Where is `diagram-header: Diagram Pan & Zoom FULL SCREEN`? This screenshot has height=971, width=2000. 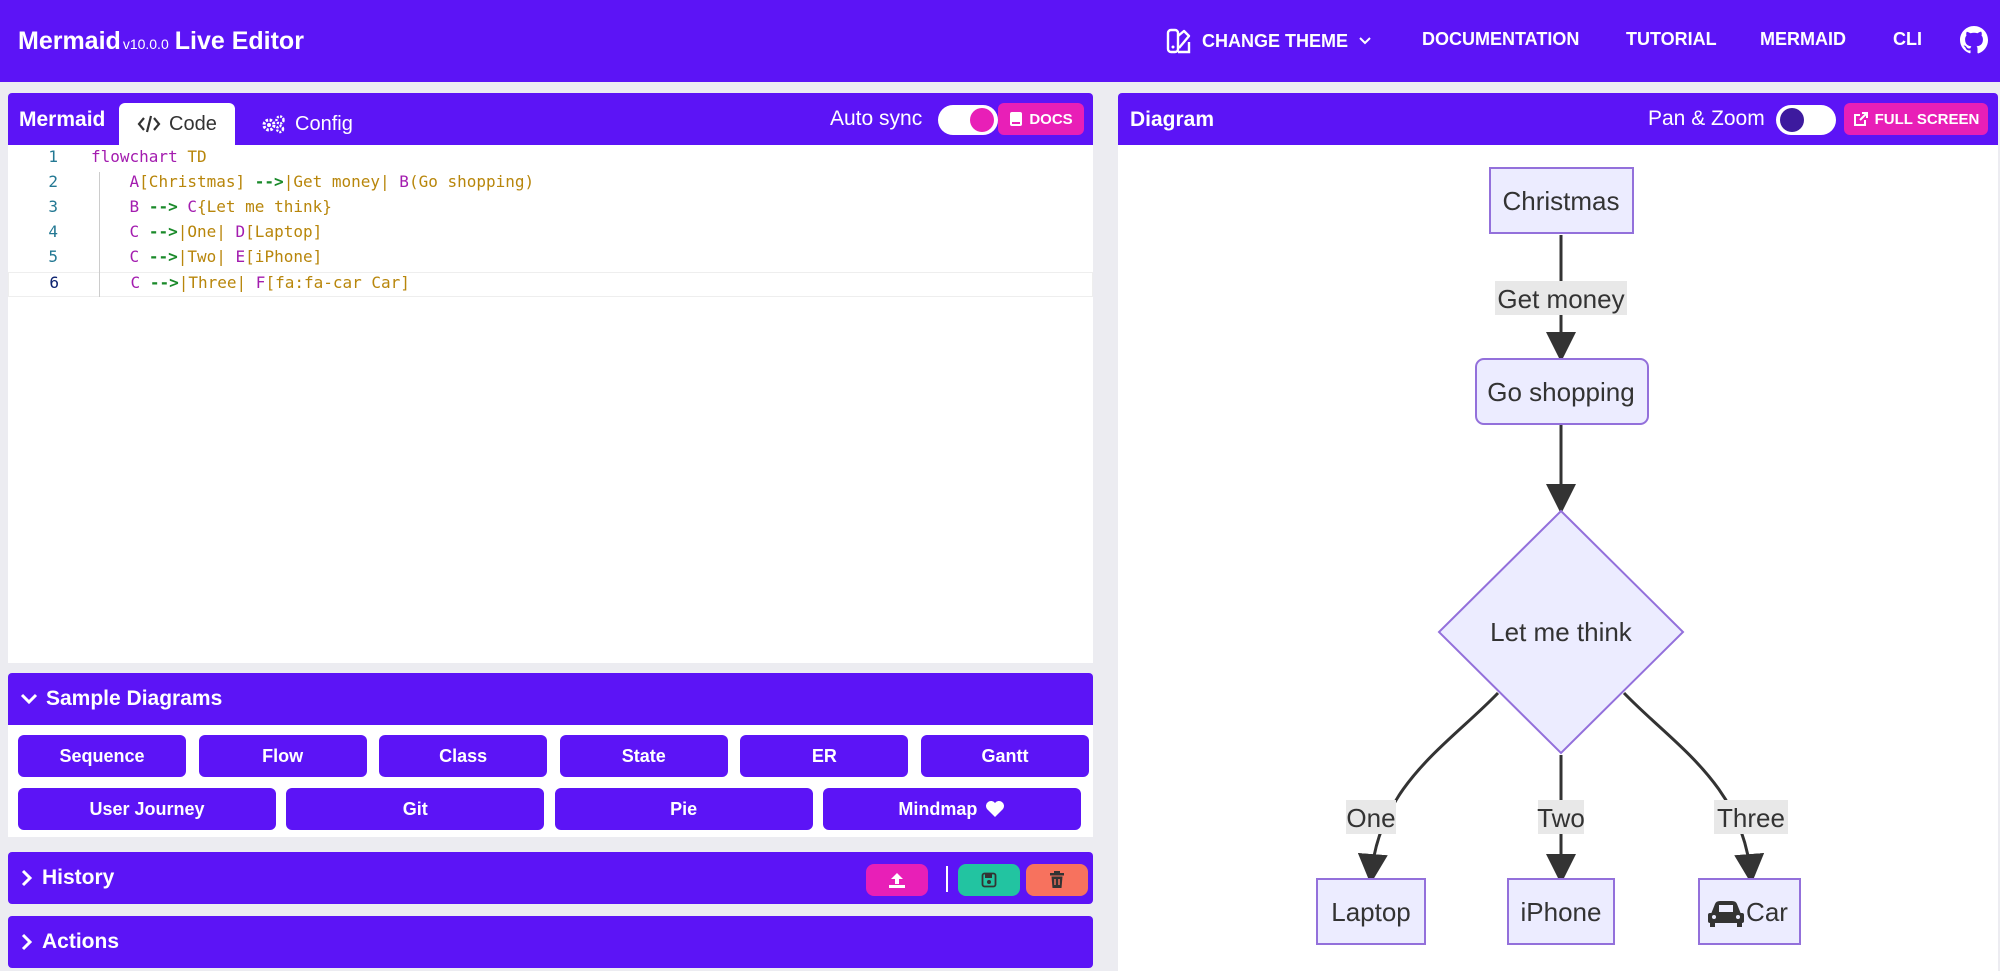 diagram-header: Diagram Pan & Zoom FULL SCREEN is located at coordinates (1558, 119).